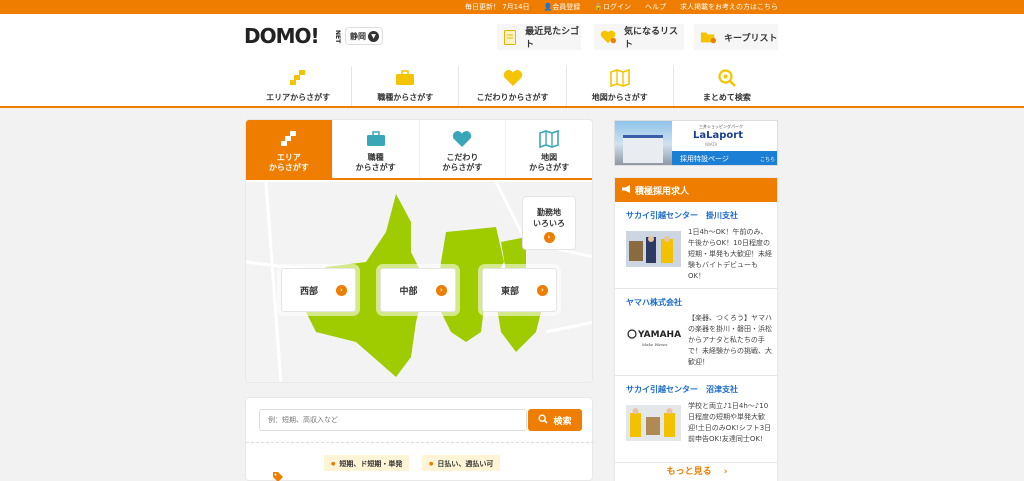 The image size is (1024, 481). I want to click on search-tabs: エリア からさがす 職種 からさがす こだわり からさがす 地図 からさがす, so click(419, 150).